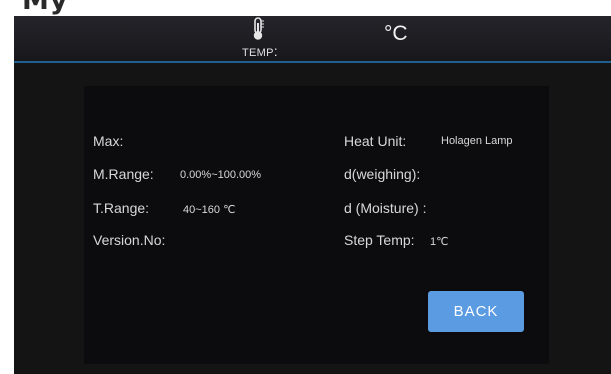 Image resolution: width=611 pixels, height=374 pixels. What do you see at coordinates (129, 240) in the screenshot?
I see `version-label: Version.No:` at bounding box center [129, 240].